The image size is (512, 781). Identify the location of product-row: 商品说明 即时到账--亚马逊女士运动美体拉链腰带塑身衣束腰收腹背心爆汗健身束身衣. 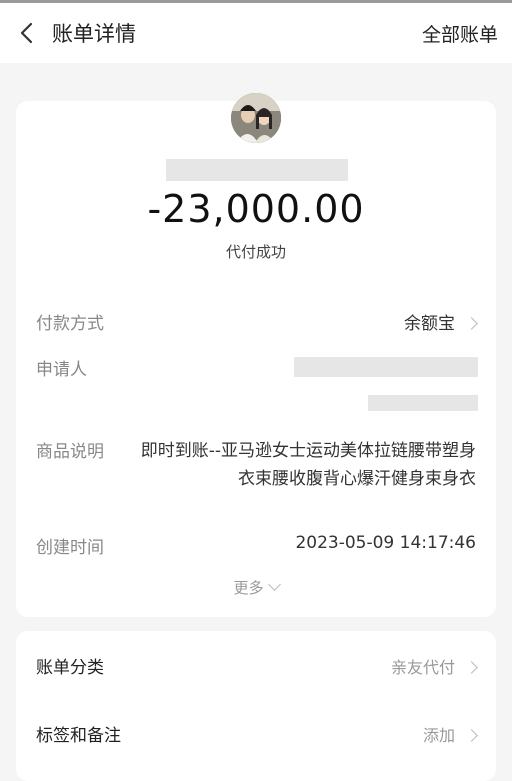
(256, 465).